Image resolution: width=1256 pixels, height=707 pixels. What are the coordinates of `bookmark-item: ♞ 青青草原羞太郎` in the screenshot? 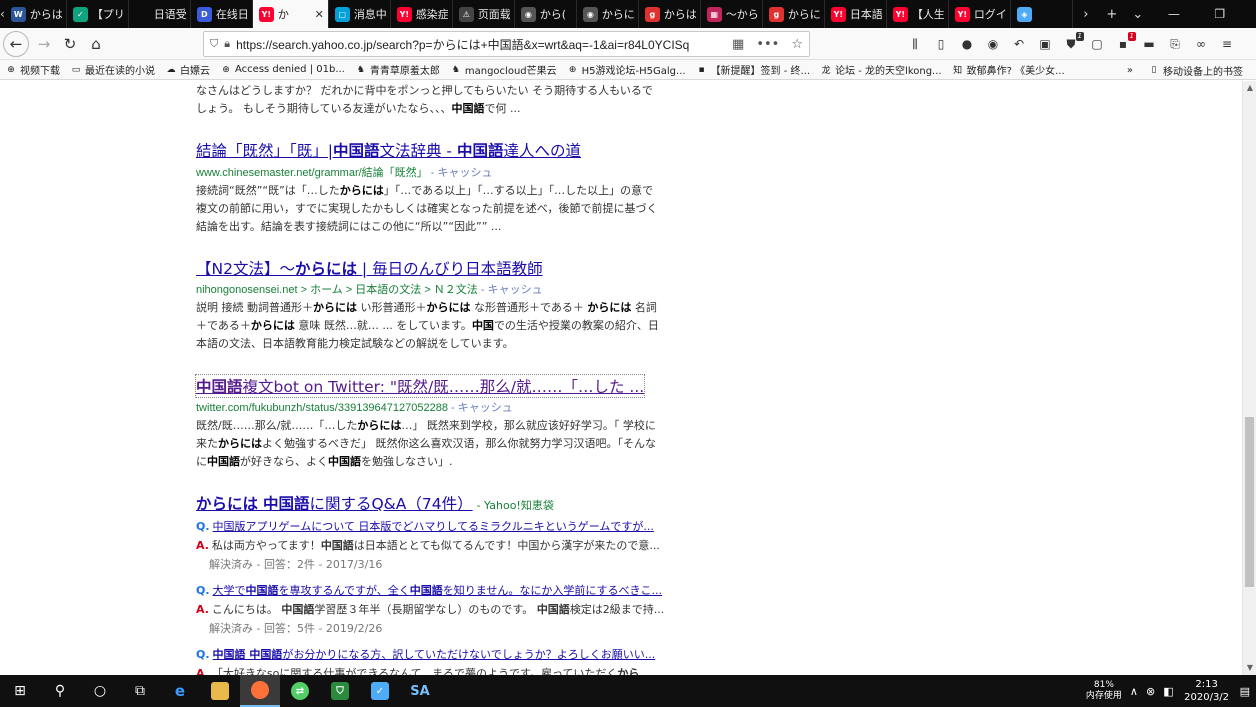 It's located at (397, 70).